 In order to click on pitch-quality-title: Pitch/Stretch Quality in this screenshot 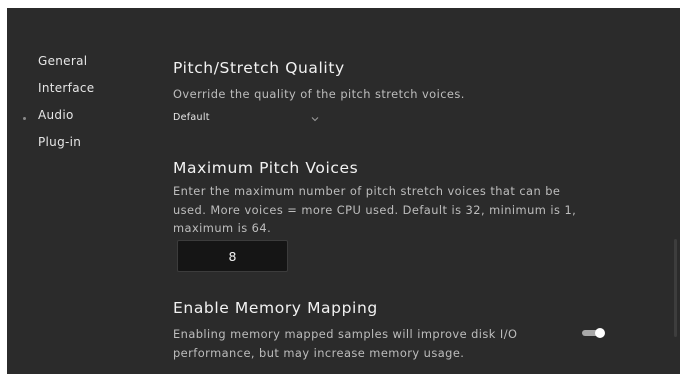, I will do `click(259, 68)`.